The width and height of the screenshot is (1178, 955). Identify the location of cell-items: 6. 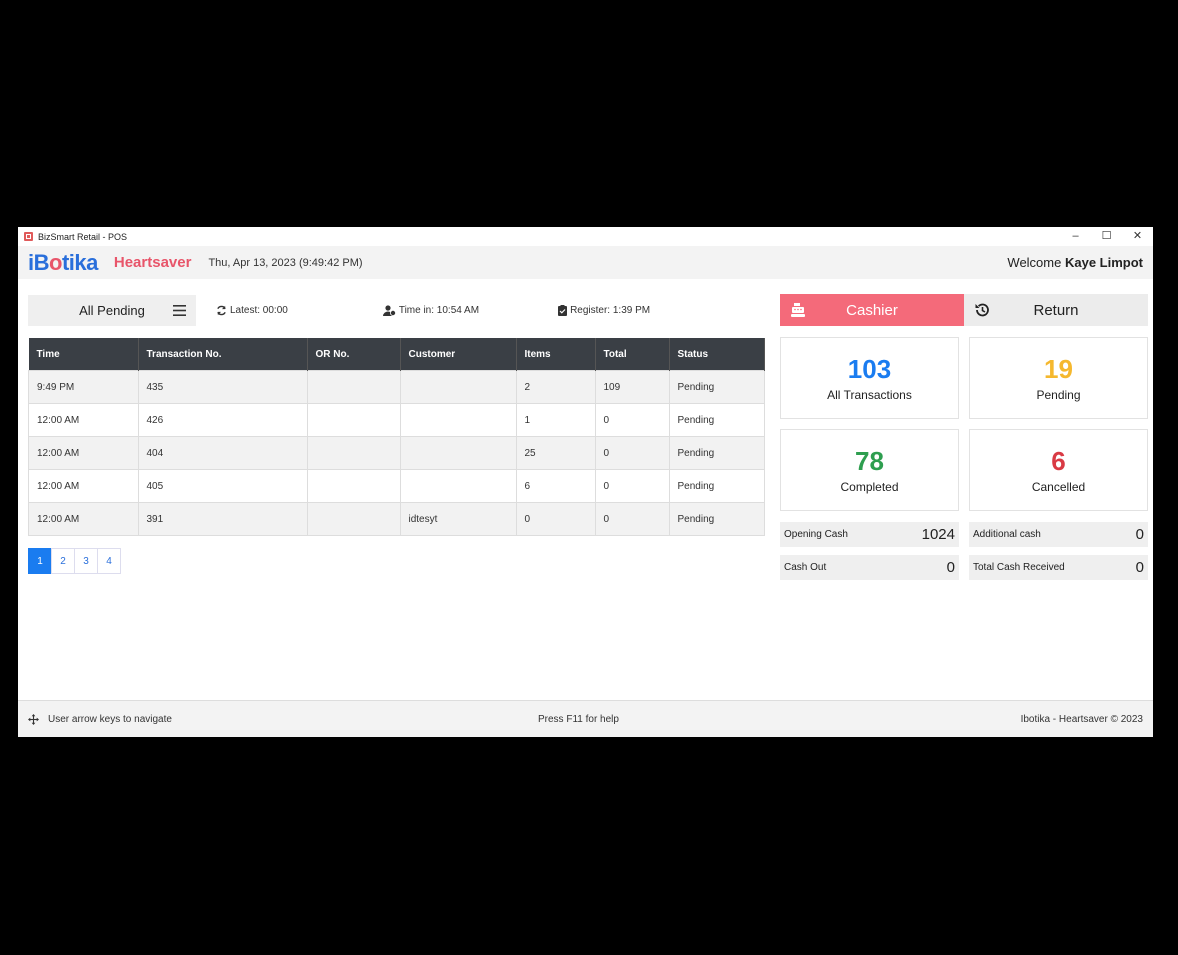
(555, 486).